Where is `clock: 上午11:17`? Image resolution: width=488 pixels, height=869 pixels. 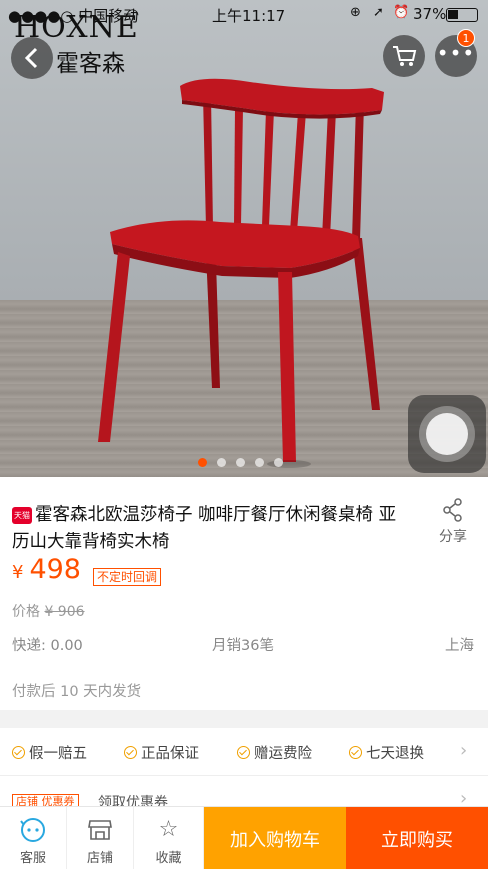 clock: 上午11:17 is located at coordinates (249, 16).